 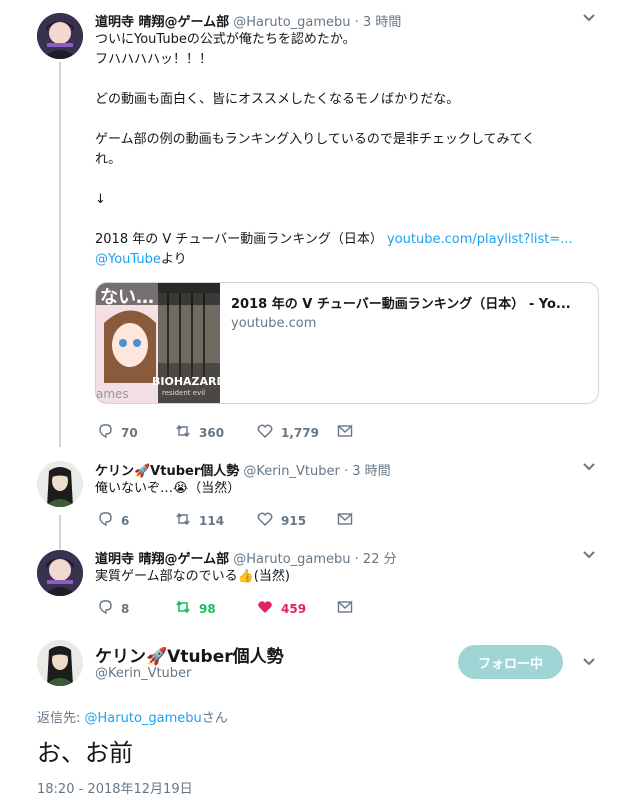 I want to click on follow-button: フォロー中, so click(x=510, y=662).